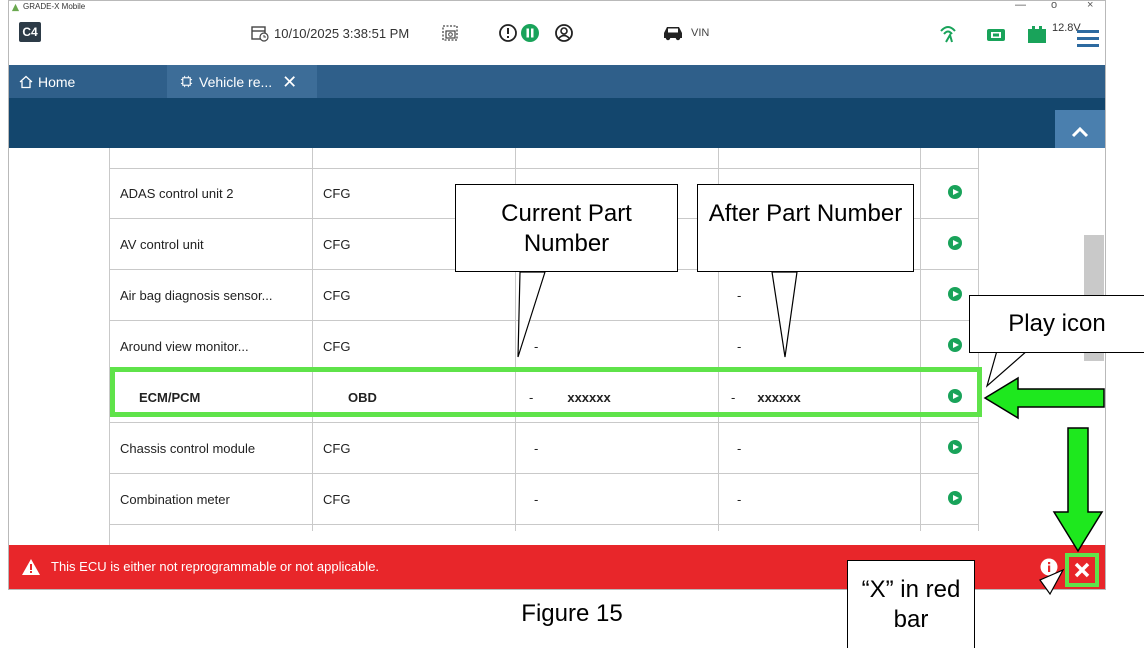  I want to click on figure-caption: Figure 15, so click(572, 613).